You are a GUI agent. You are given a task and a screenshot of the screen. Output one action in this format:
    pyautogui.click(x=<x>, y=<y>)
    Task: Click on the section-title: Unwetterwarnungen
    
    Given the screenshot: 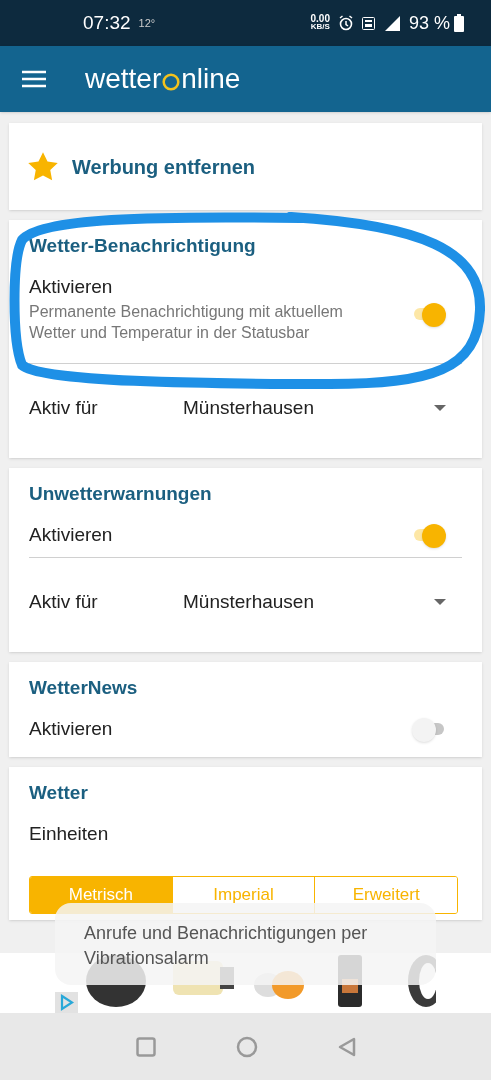 What is the action you would take?
    pyautogui.click(x=121, y=494)
    